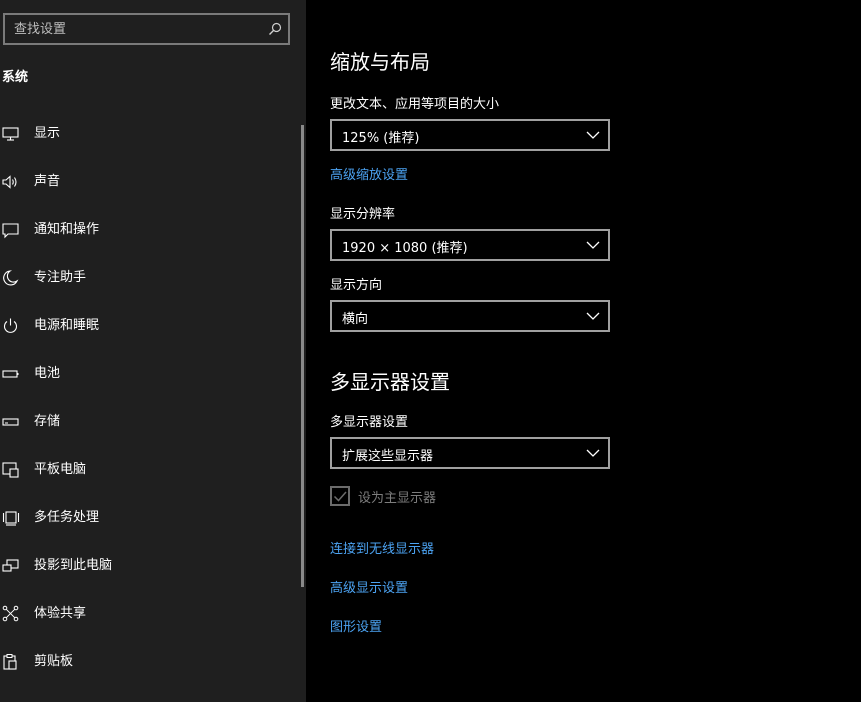 This screenshot has height=702, width=861. I want to click on sidebar-item-storage: 存储, so click(148, 422).